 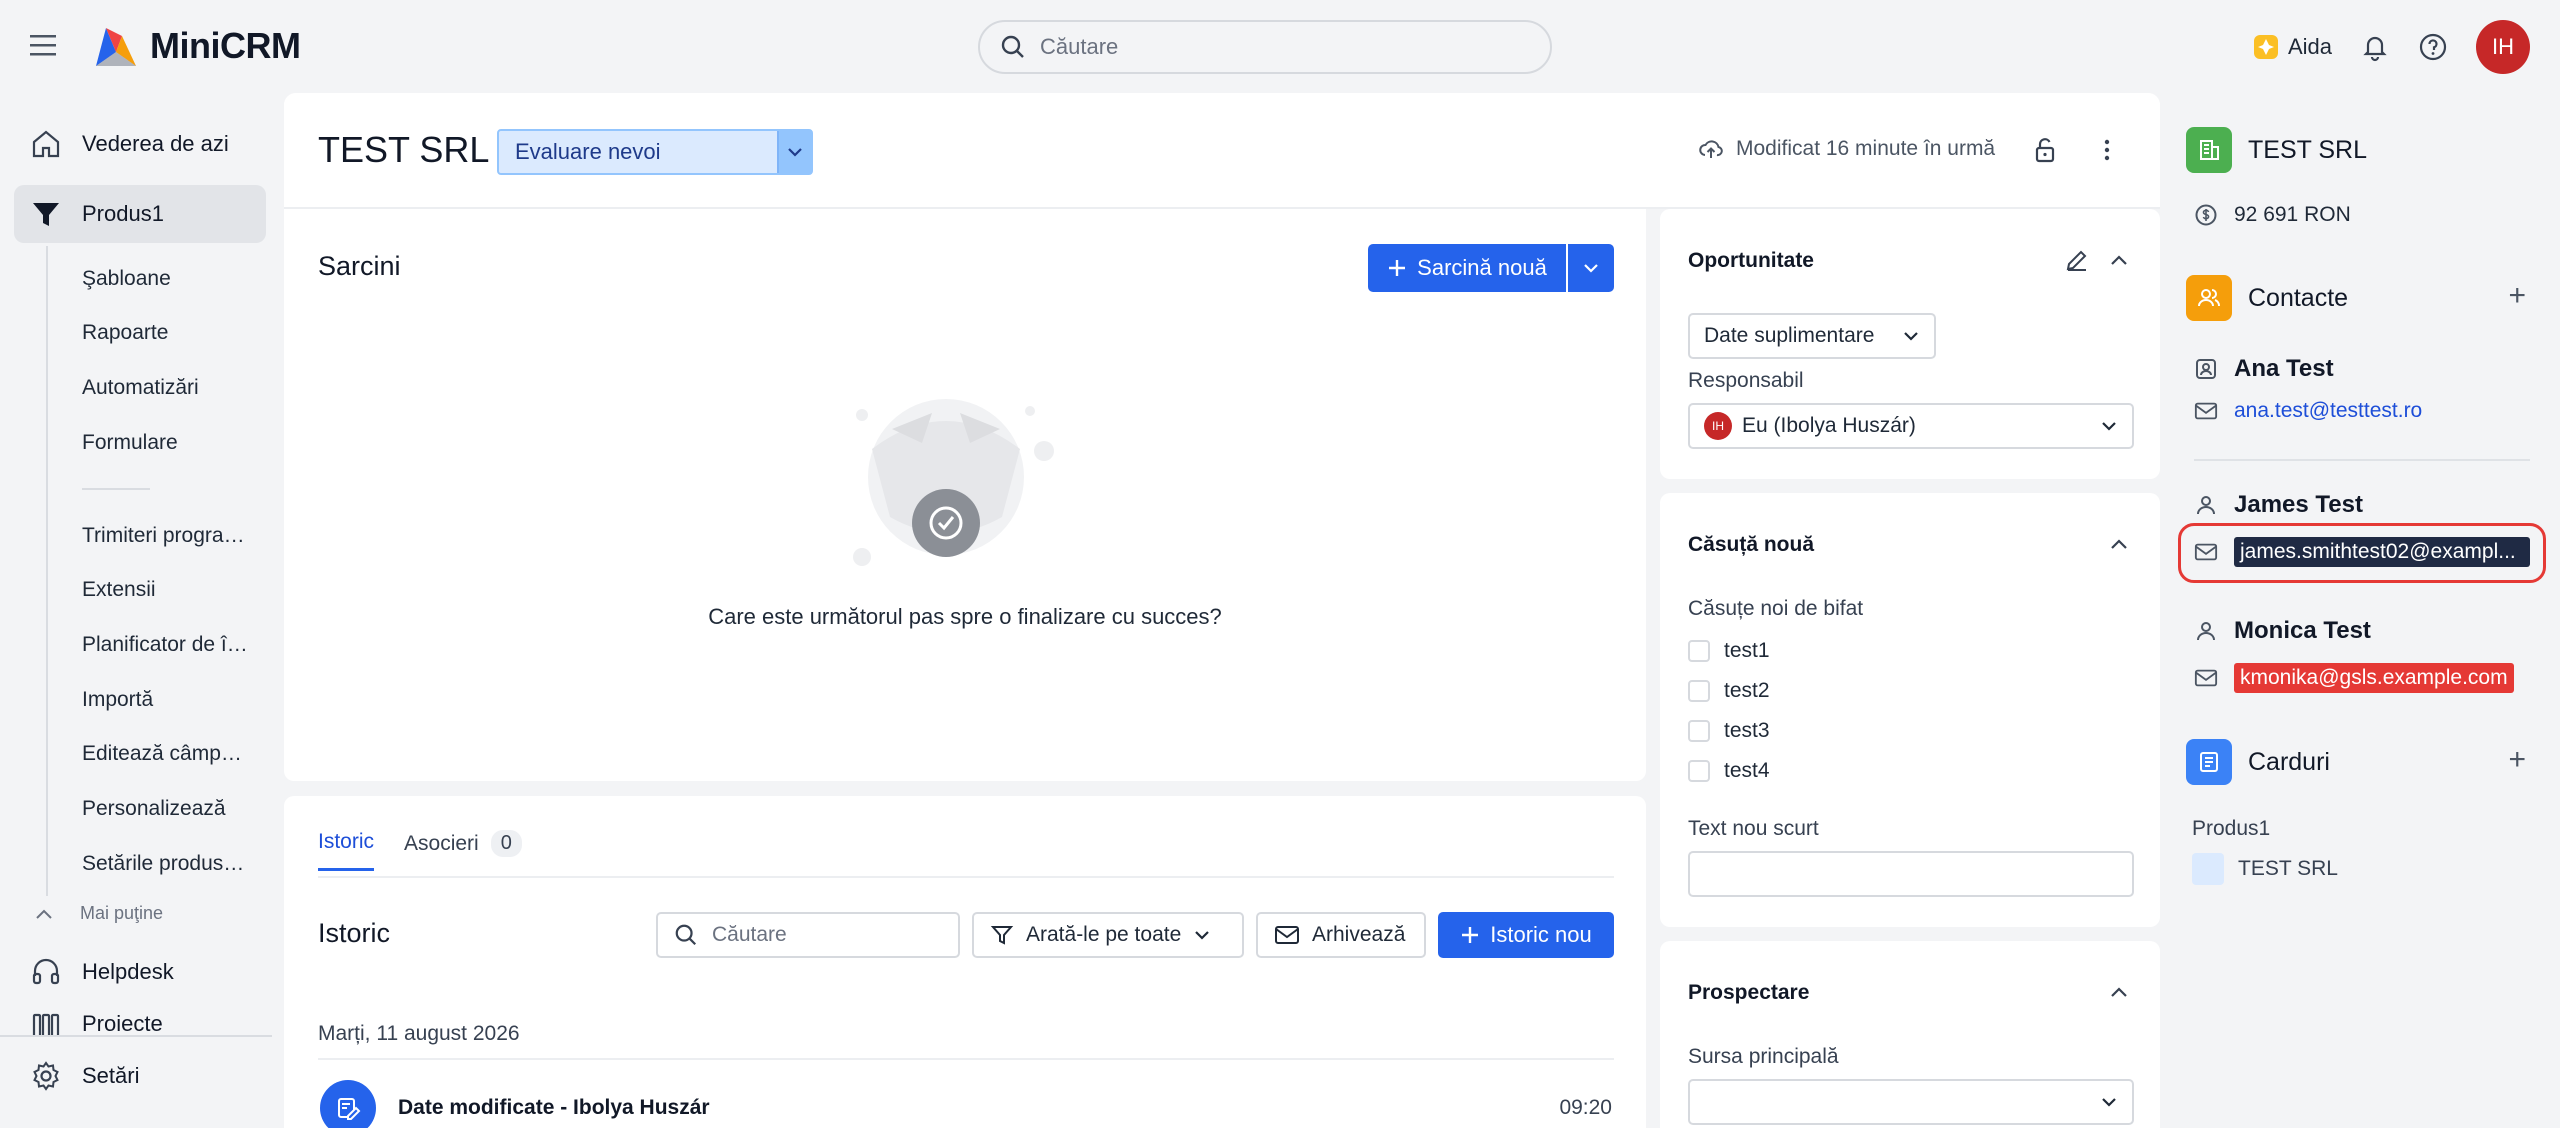 I want to click on tab-history: Istoric, so click(x=346, y=850).